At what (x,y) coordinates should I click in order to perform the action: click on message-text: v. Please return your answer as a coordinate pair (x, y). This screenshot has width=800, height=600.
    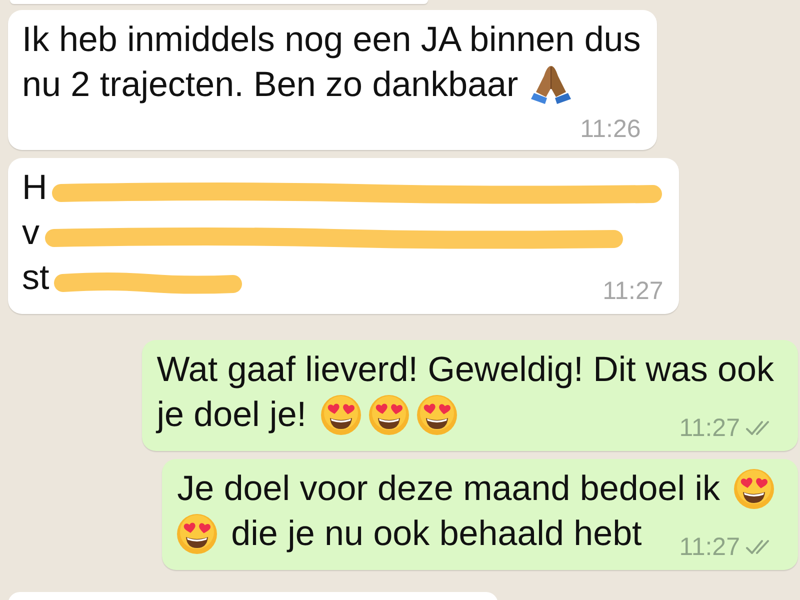
    Looking at the image, I should click on (31, 233).